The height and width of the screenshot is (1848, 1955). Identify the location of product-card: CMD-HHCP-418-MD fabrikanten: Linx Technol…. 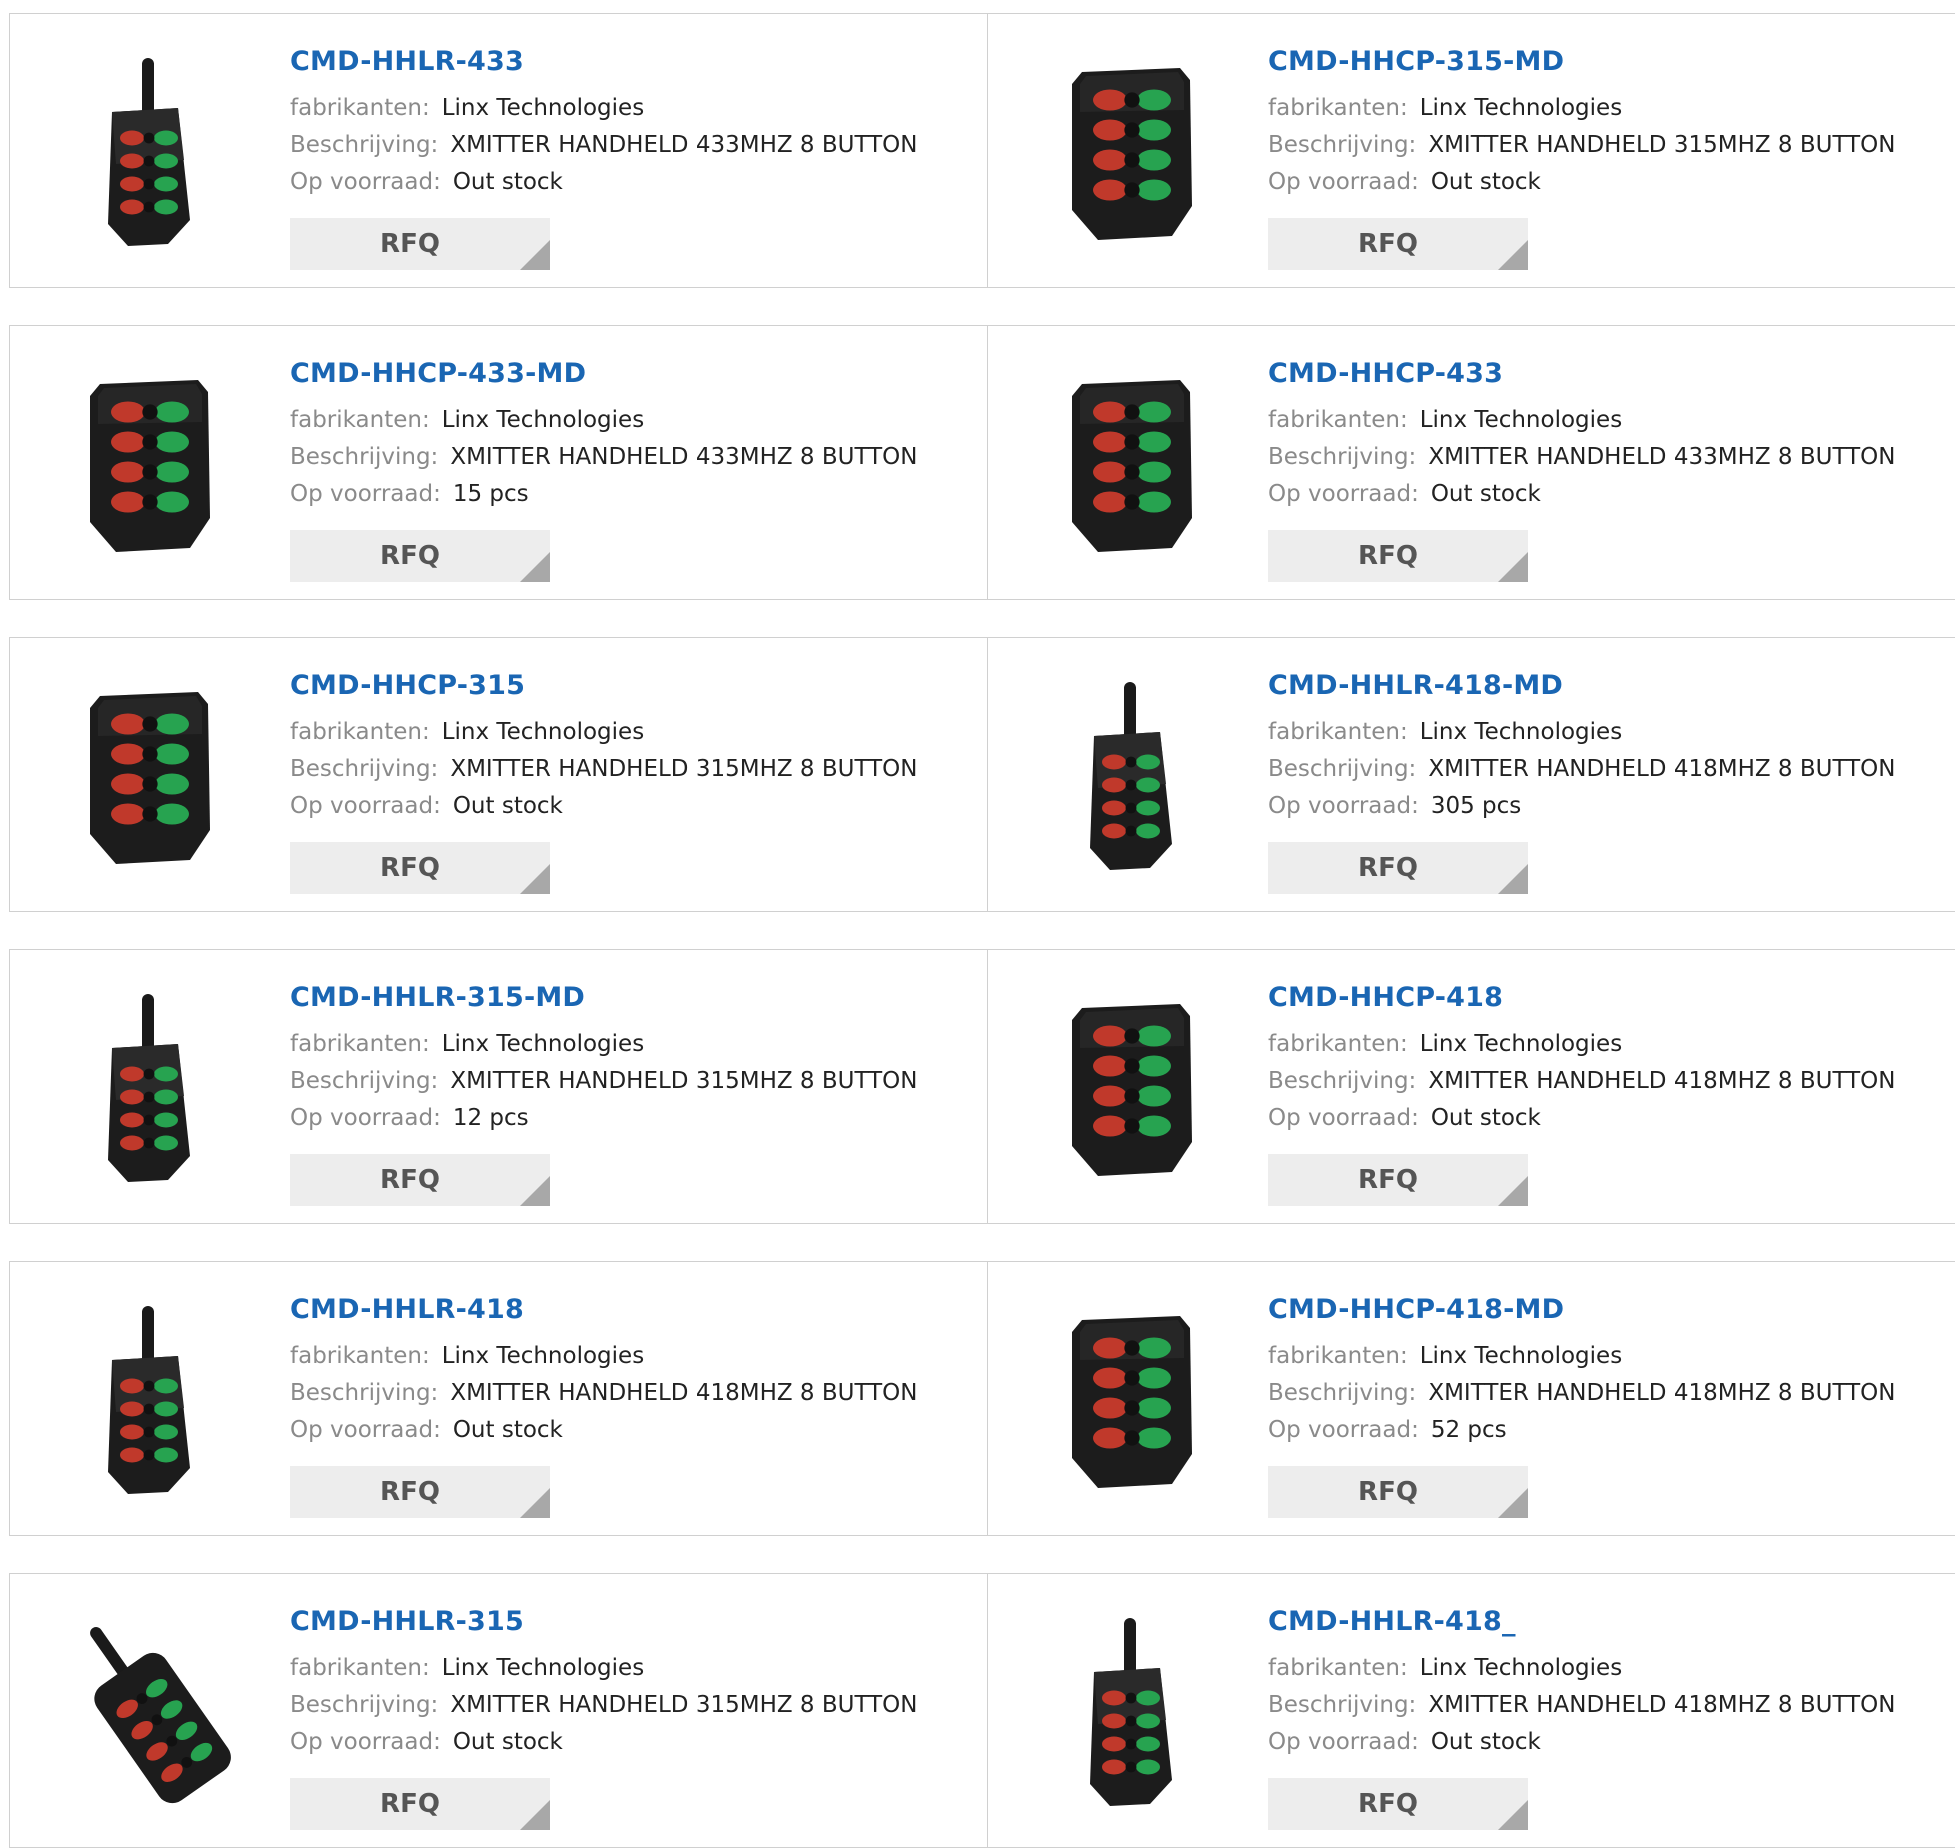
(1471, 1398).